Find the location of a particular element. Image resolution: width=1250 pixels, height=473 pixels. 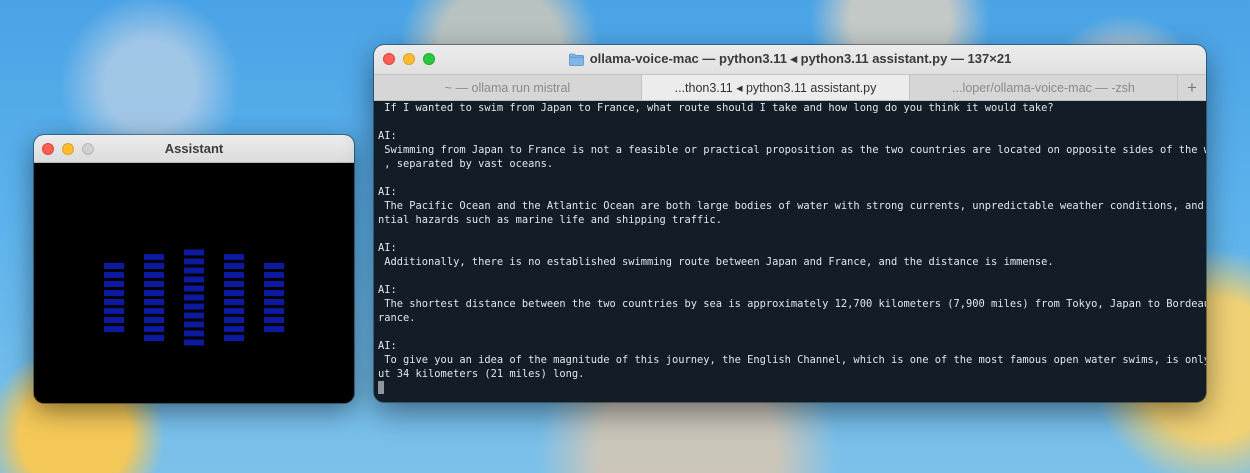

terminal-line: rance. is located at coordinates (397, 318).